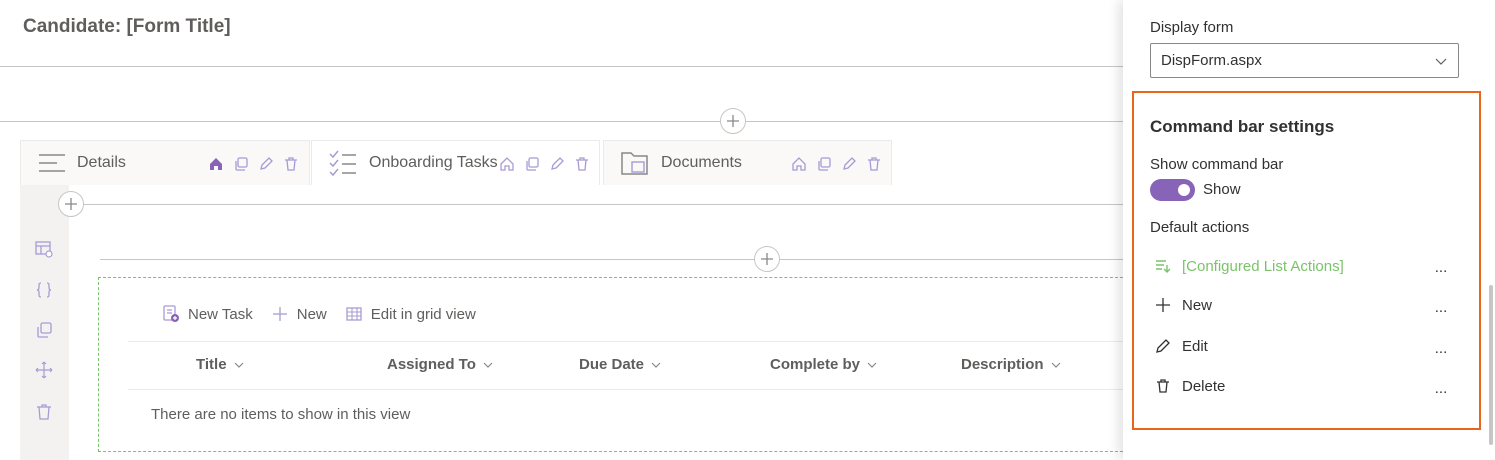 The width and height of the screenshot is (1495, 460). I want to click on new-button: New, so click(299, 314).